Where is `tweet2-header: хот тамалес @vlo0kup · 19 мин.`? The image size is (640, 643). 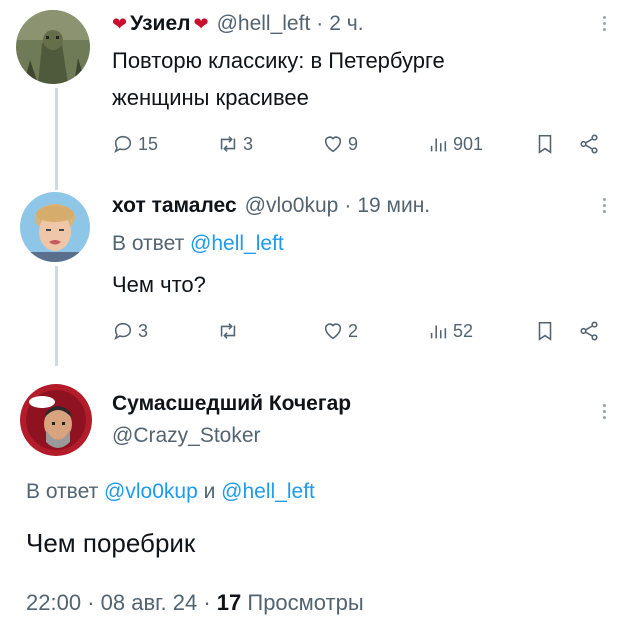 tweet2-header: хот тамалес @vlo0kup · 19 мин. is located at coordinates (271, 206).